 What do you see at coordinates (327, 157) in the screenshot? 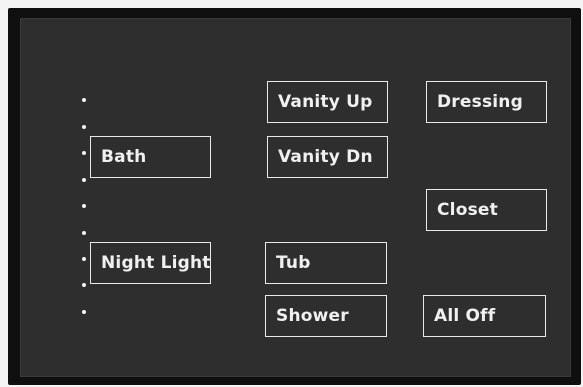
I see `vanity-dn-button: Vanity Dn` at bounding box center [327, 157].